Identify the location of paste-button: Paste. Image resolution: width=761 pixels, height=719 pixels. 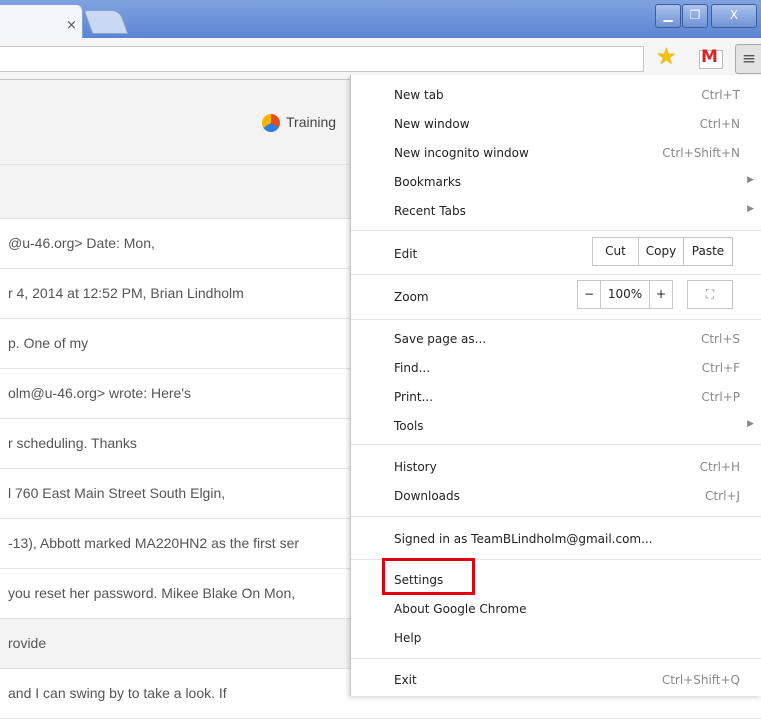
(708, 251).